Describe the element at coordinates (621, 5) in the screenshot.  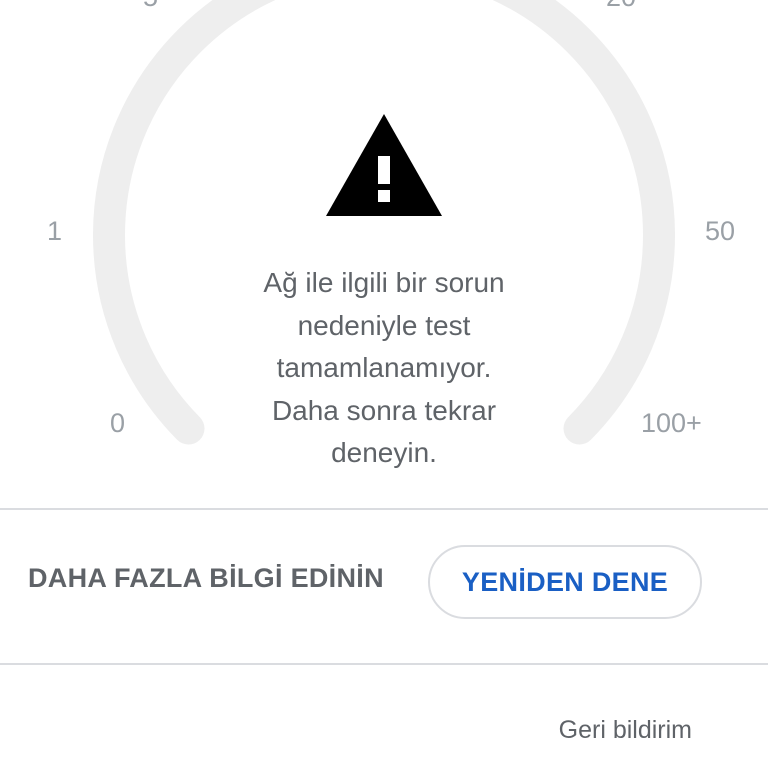
I see `gauge-tick-label: 20` at that location.